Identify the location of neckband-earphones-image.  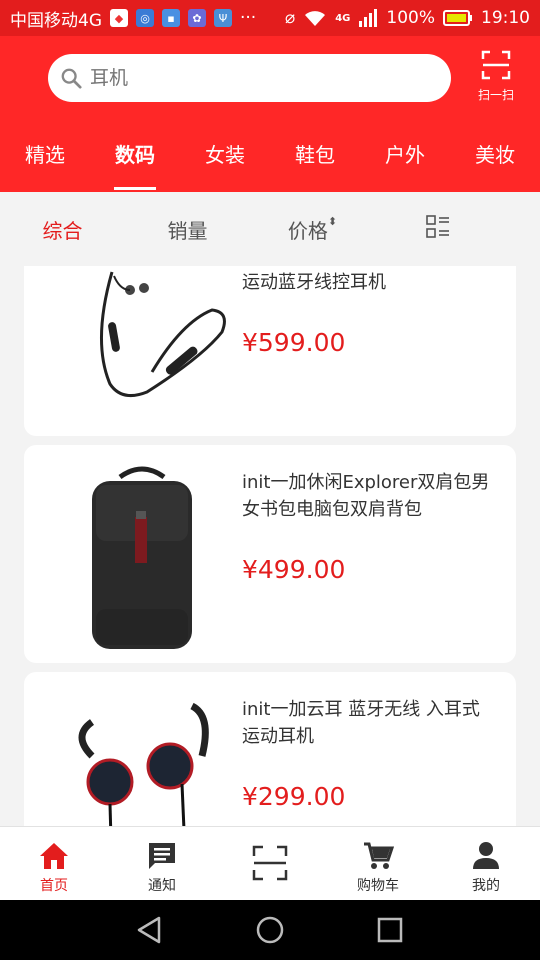
(162, 334).